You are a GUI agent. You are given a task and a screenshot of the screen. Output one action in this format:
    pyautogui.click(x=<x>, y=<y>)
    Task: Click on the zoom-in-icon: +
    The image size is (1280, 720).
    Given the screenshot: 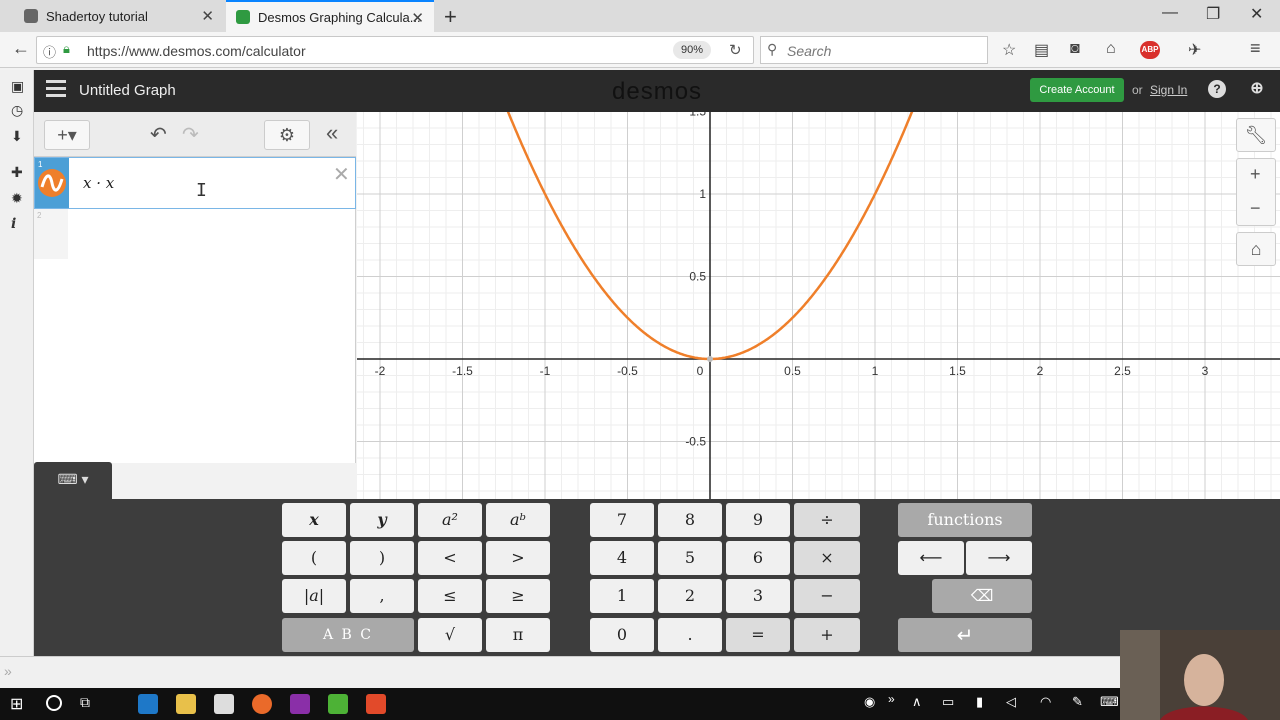 What is the action you would take?
    pyautogui.click(x=1255, y=174)
    